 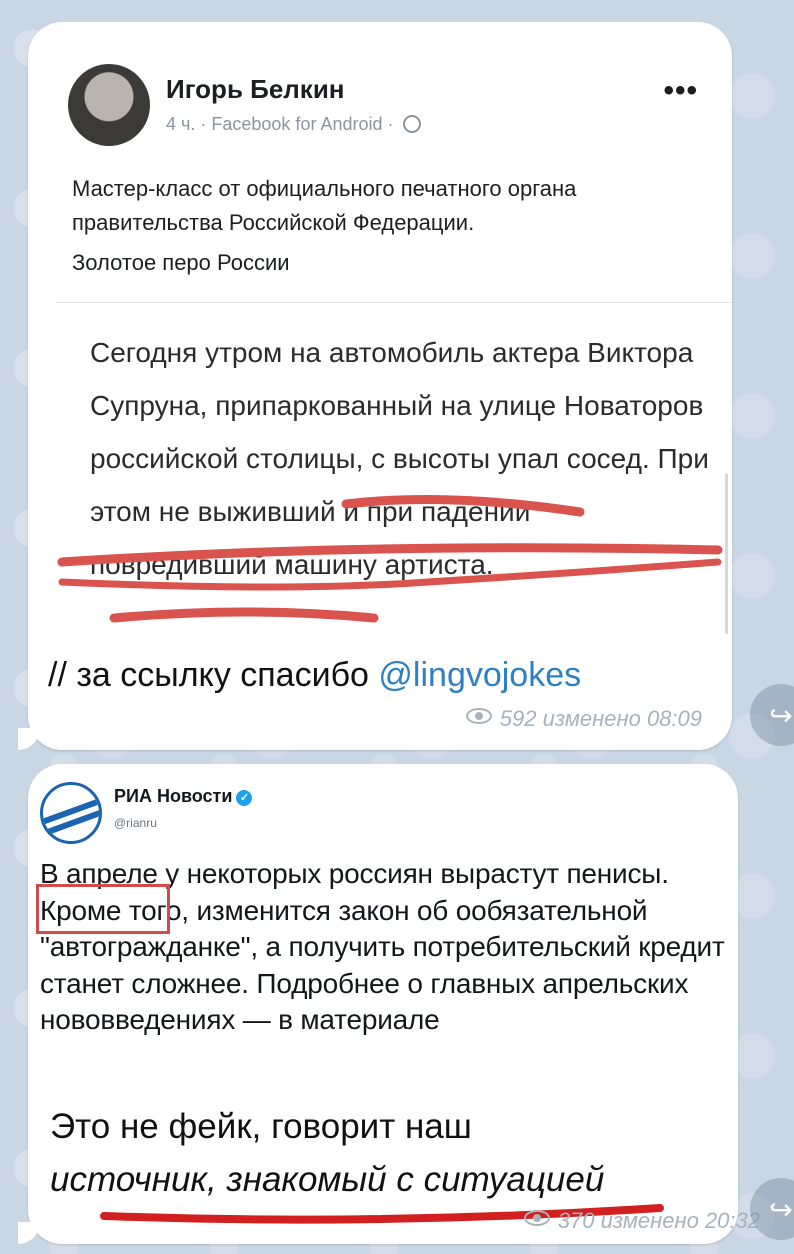 What do you see at coordinates (680, 1220) in the screenshot?
I see `edited-time: изменено 20:32` at bounding box center [680, 1220].